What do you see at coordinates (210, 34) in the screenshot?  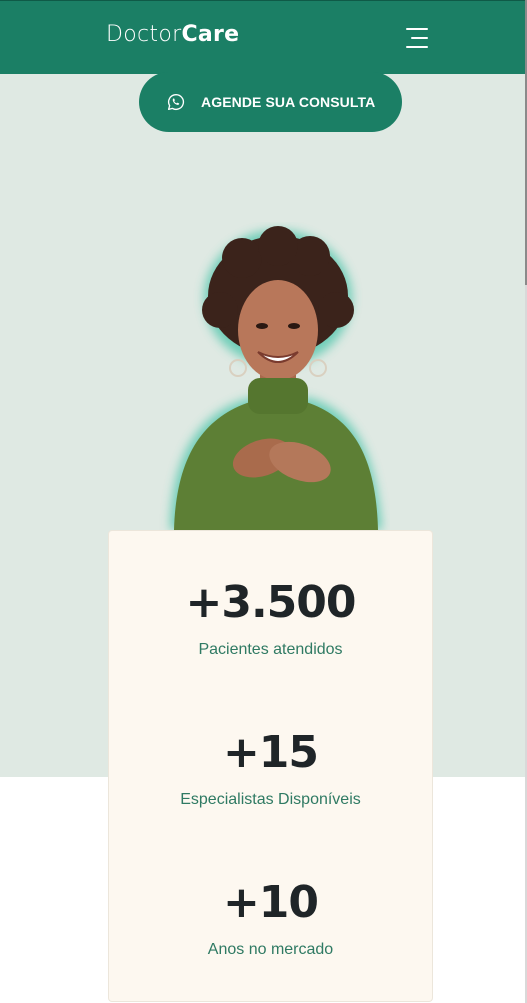 I see `logo-care-text: Care` at bounding box center [210, 34].